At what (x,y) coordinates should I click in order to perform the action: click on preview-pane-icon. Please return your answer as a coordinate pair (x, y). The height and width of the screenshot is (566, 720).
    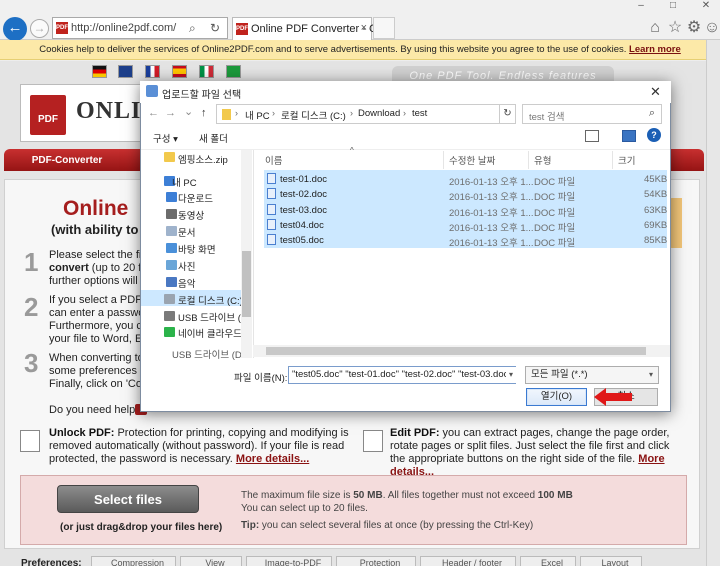
    Looking at the image, I should click on (629, 136).